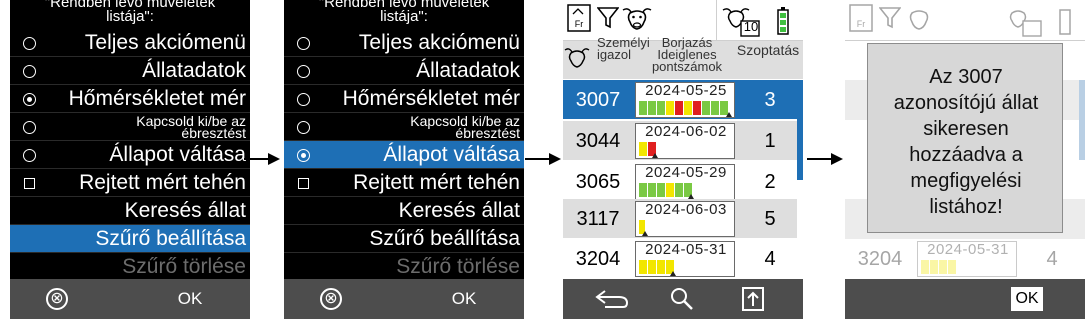 Image resolution: width=1085 pixels, height=319 pixels. What do you see at coordinates (262, 159) in the screenshot?
I see `flow-arrow-icon` at bounding box center [262, 159].